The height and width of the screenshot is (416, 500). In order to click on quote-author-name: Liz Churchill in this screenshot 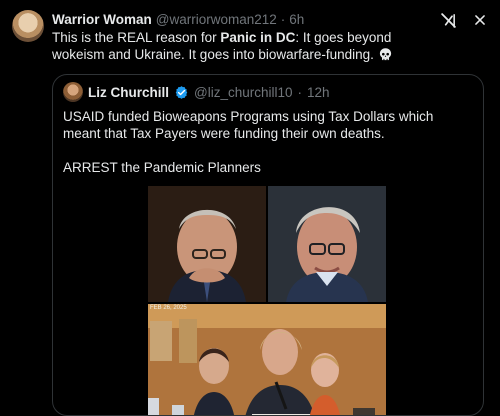, I will do `click(128, 92)`.